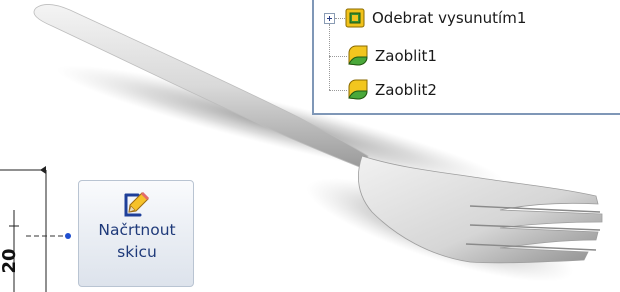  I want to click on tree-item-cut-extrude: Odebrat vysunutím1, so click(435, 18).